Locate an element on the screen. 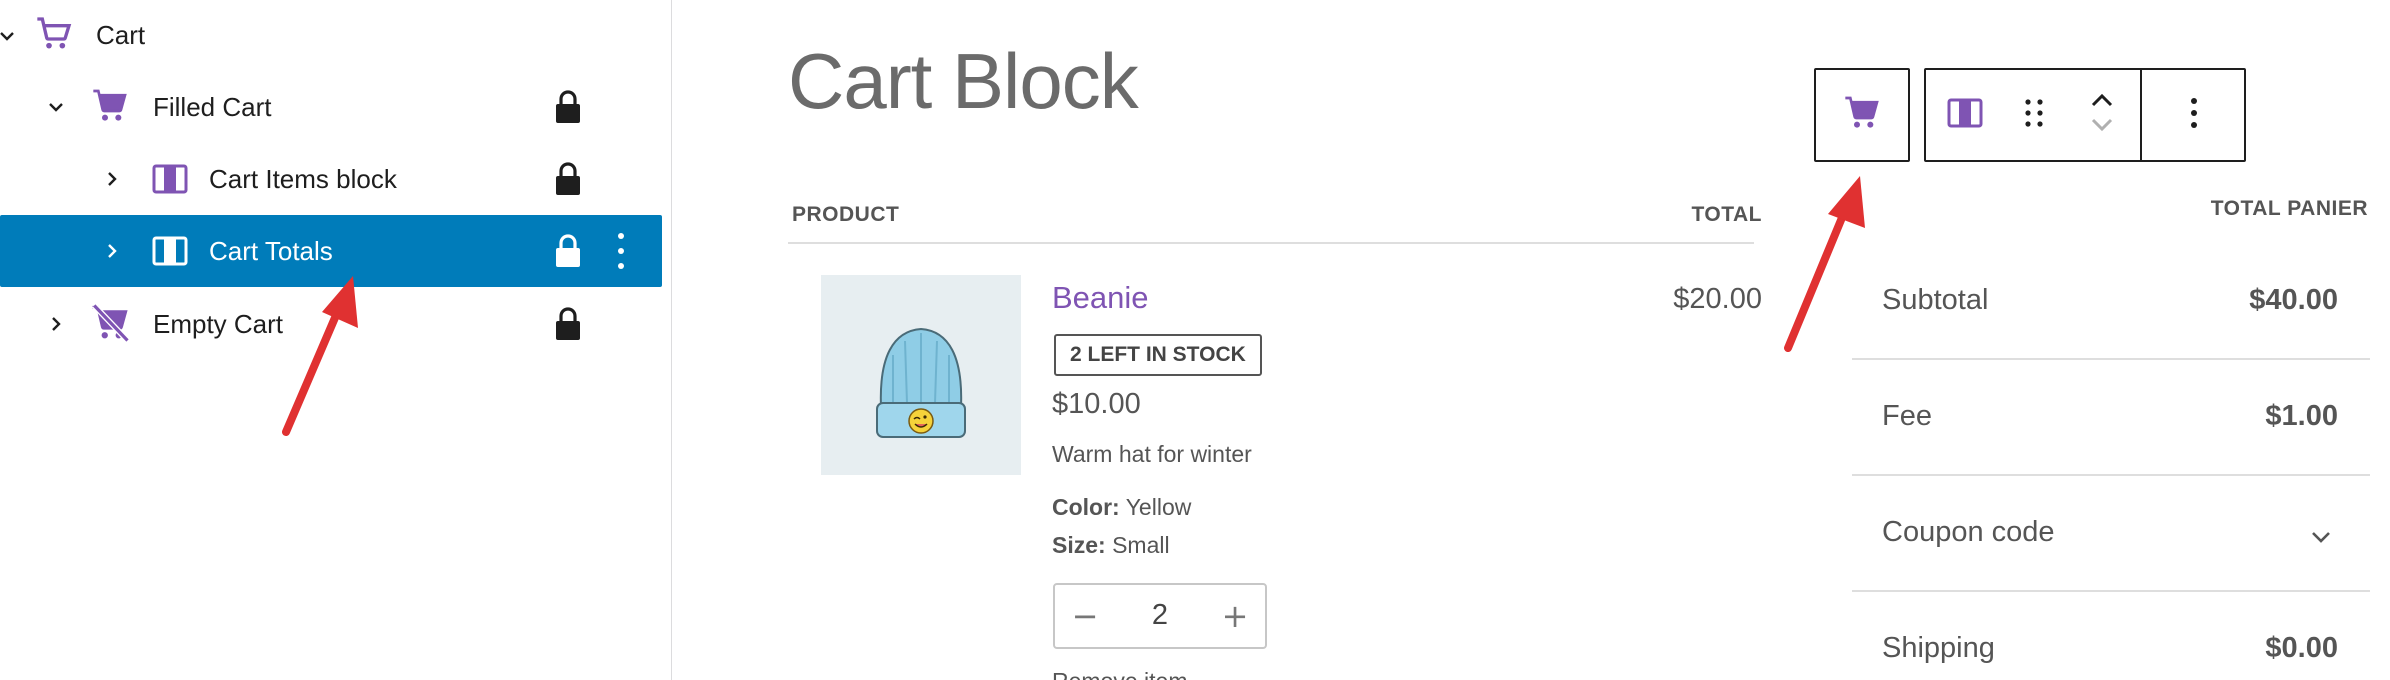 This screenshot has height=680, width=2390. list-item-cart-items-block: Cart Items block is located at coordinates (330, 179).